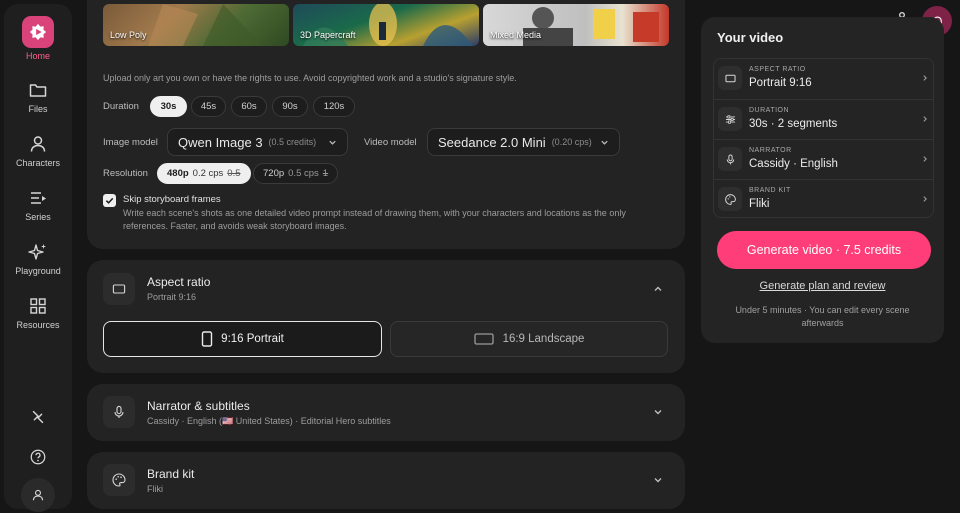 The image size is (960, 513). I want to click on chevron-up-icon, so click(658, 289).